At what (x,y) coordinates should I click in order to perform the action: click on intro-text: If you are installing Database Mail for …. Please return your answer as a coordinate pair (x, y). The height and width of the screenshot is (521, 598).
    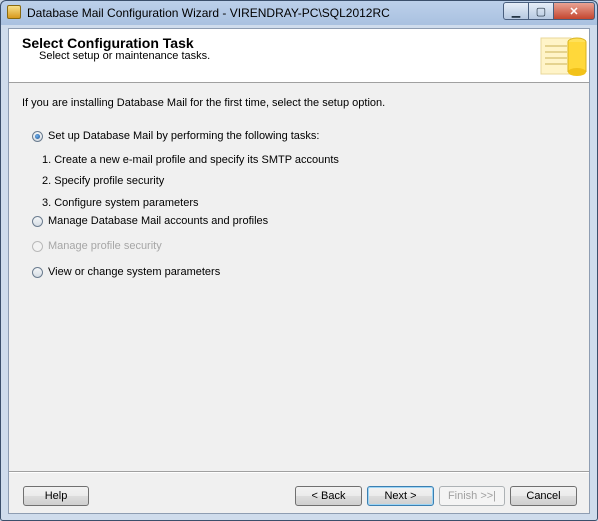
    Looking at the image, I should click on (204, 103).